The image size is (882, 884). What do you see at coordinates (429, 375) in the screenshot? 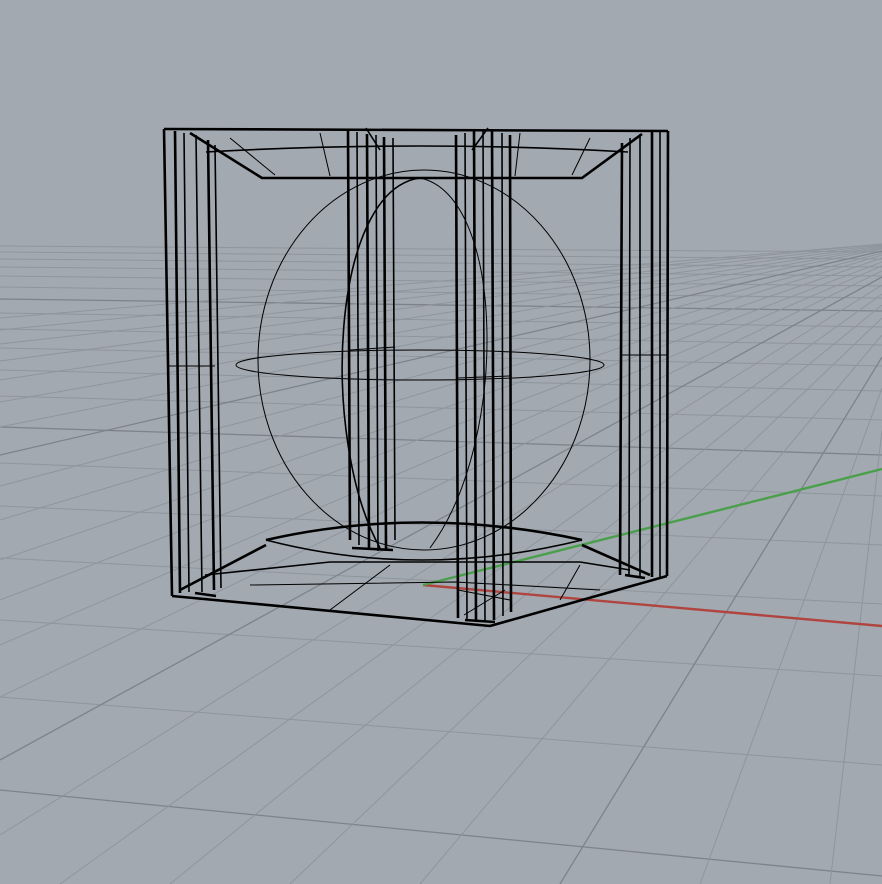
I see `center-column-object` at bounding box center [429, 375].